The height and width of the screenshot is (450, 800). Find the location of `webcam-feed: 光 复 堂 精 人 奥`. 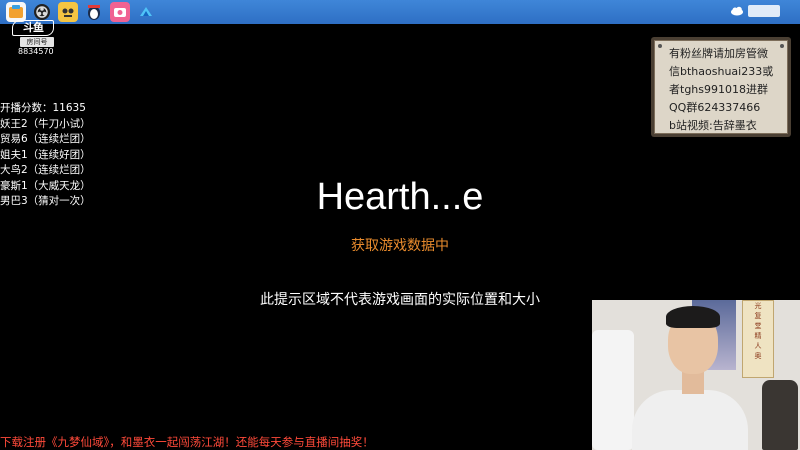

webcam-feed: 光 复 堂 精 人 奥 is located at coordinates (696, 375).